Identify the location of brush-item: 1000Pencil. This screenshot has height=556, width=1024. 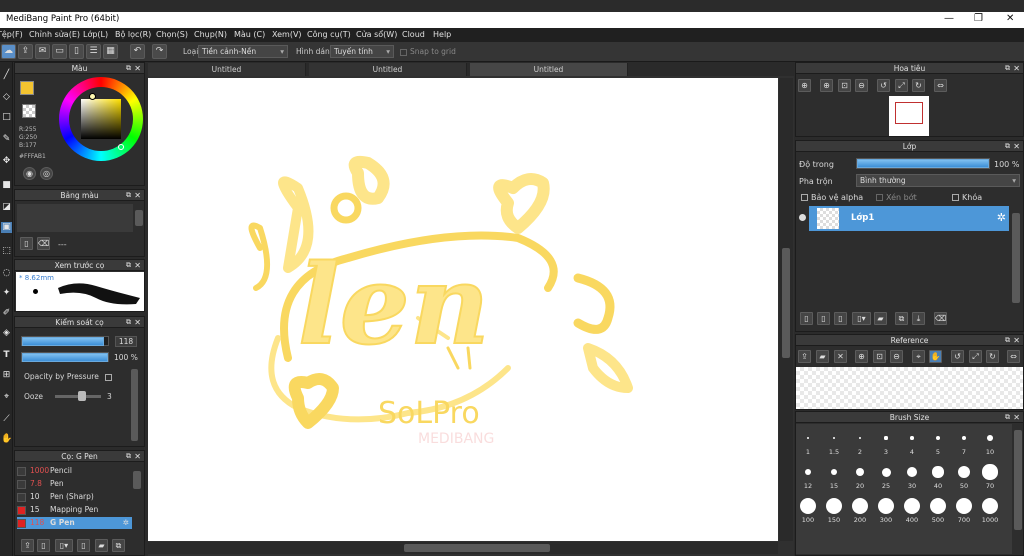
(74, 471).